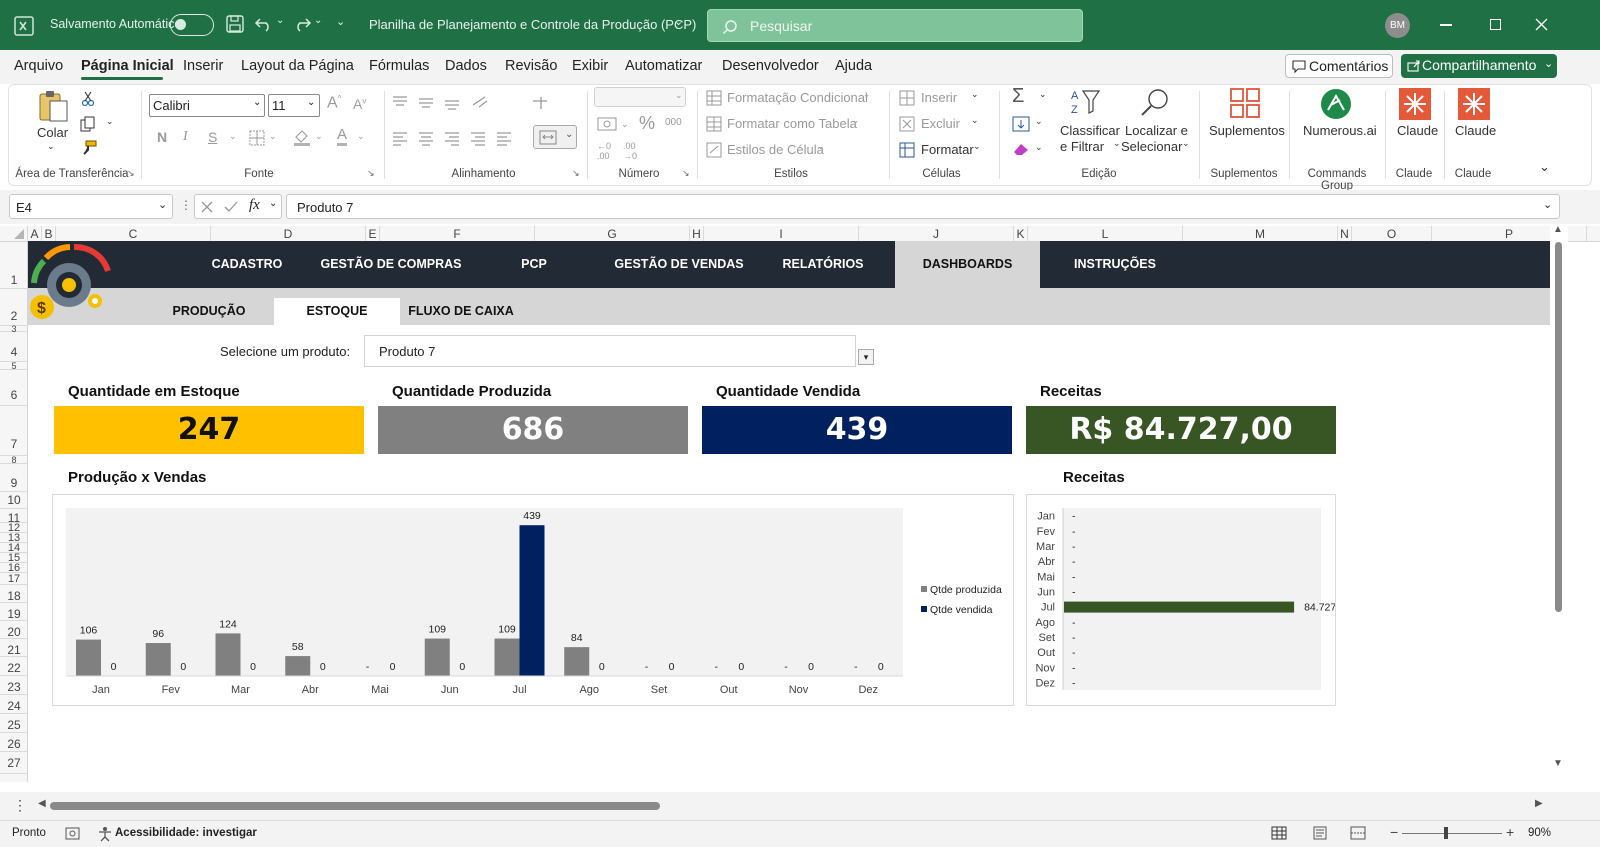 Image resolution: width=1600 pixels, height=847 pixels. I want to click on scroll-down-icon: ▼, so click(1558, 763).